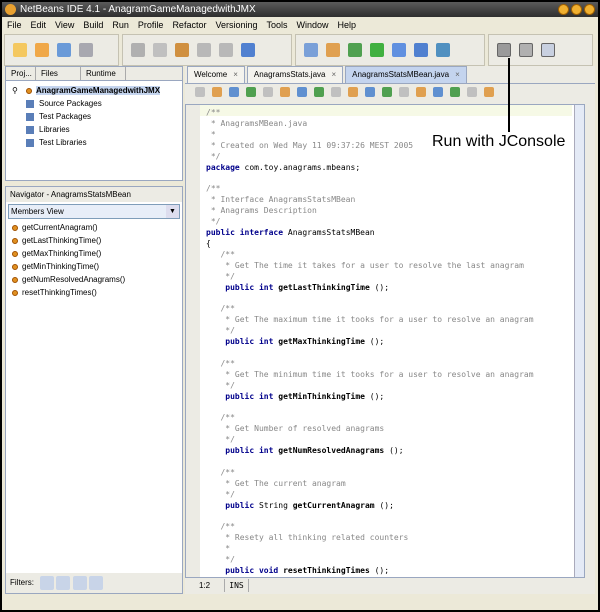 The height and width of the screenshot is (612, 600). I want to click on open-project-icon, so click(64, 50).